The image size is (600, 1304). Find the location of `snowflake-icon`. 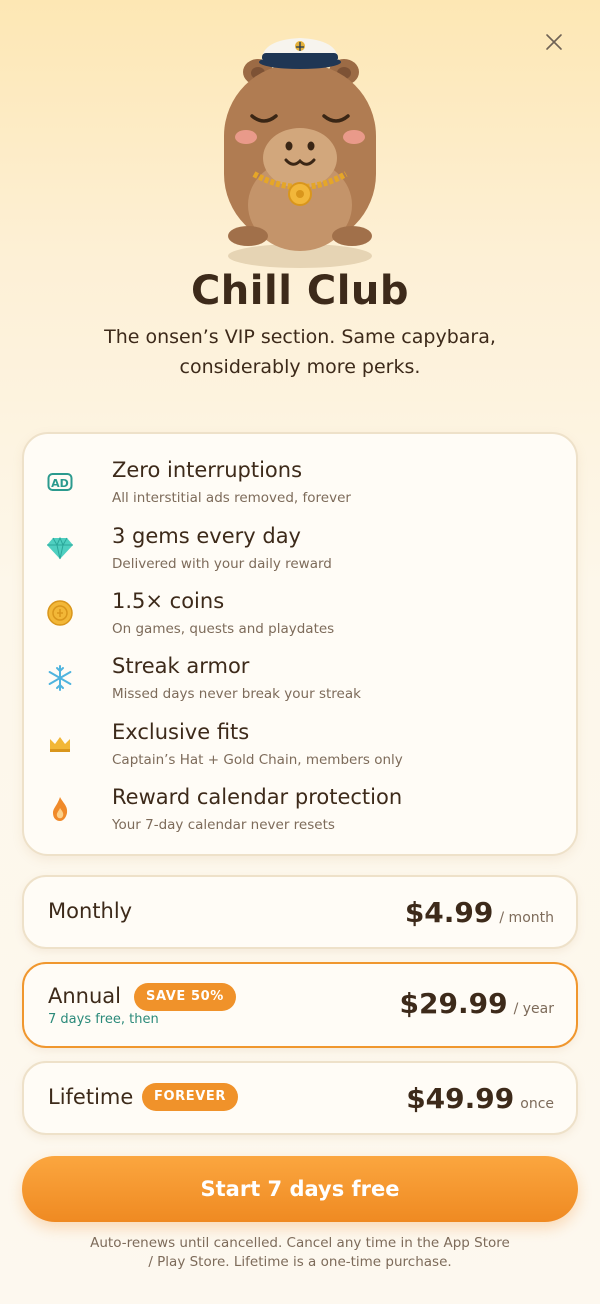

snowflake-icon is located at coordinates (60, 678).